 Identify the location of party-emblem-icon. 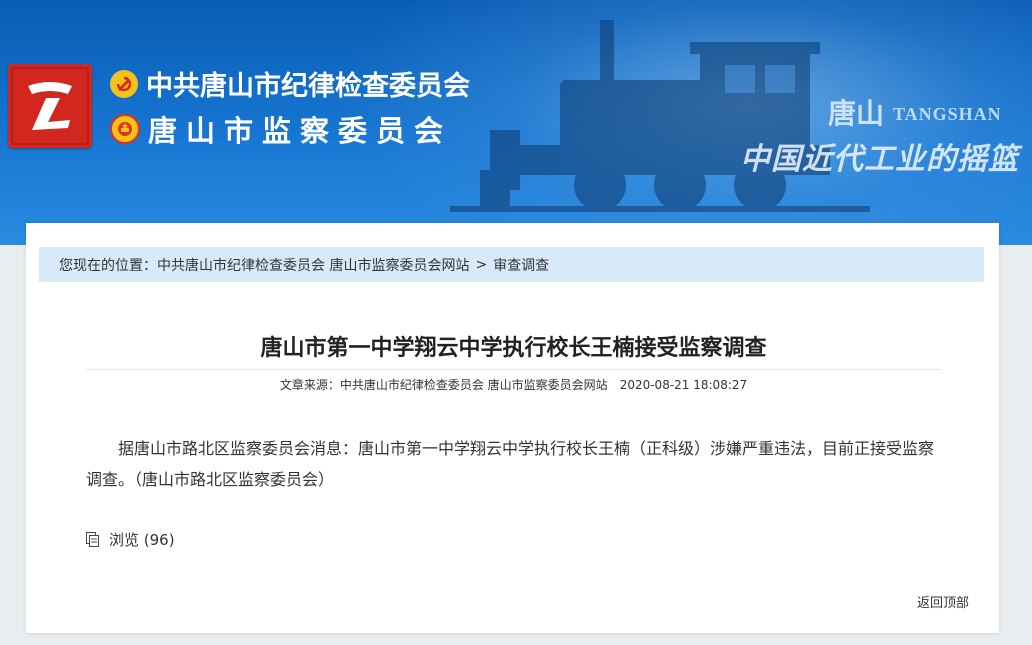
(124, 83).